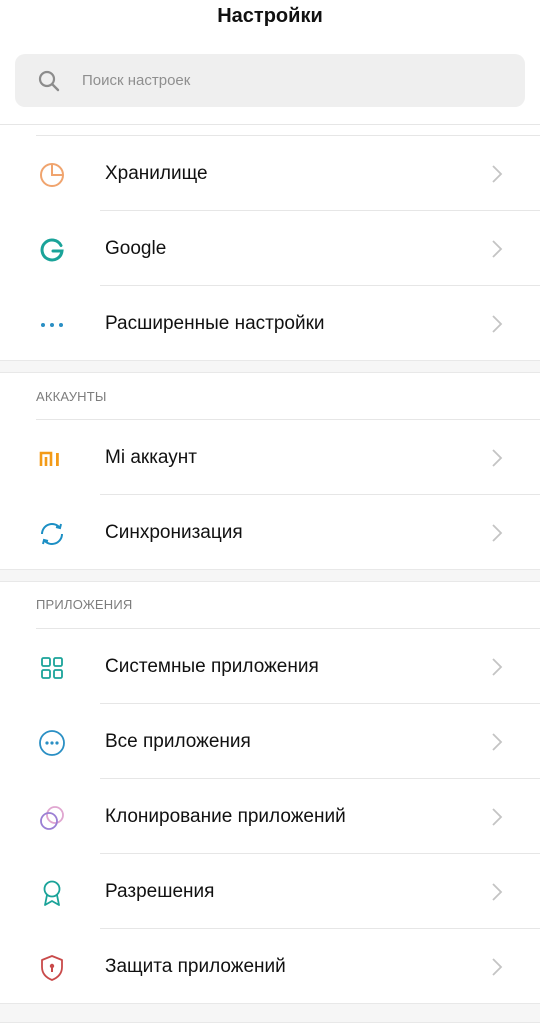  What do you see at coordinates (84, 604) in the screenshot?
I see `section-title-apps: ПРИЛОЖЕНИЯ` at bounding box center [84, 604].